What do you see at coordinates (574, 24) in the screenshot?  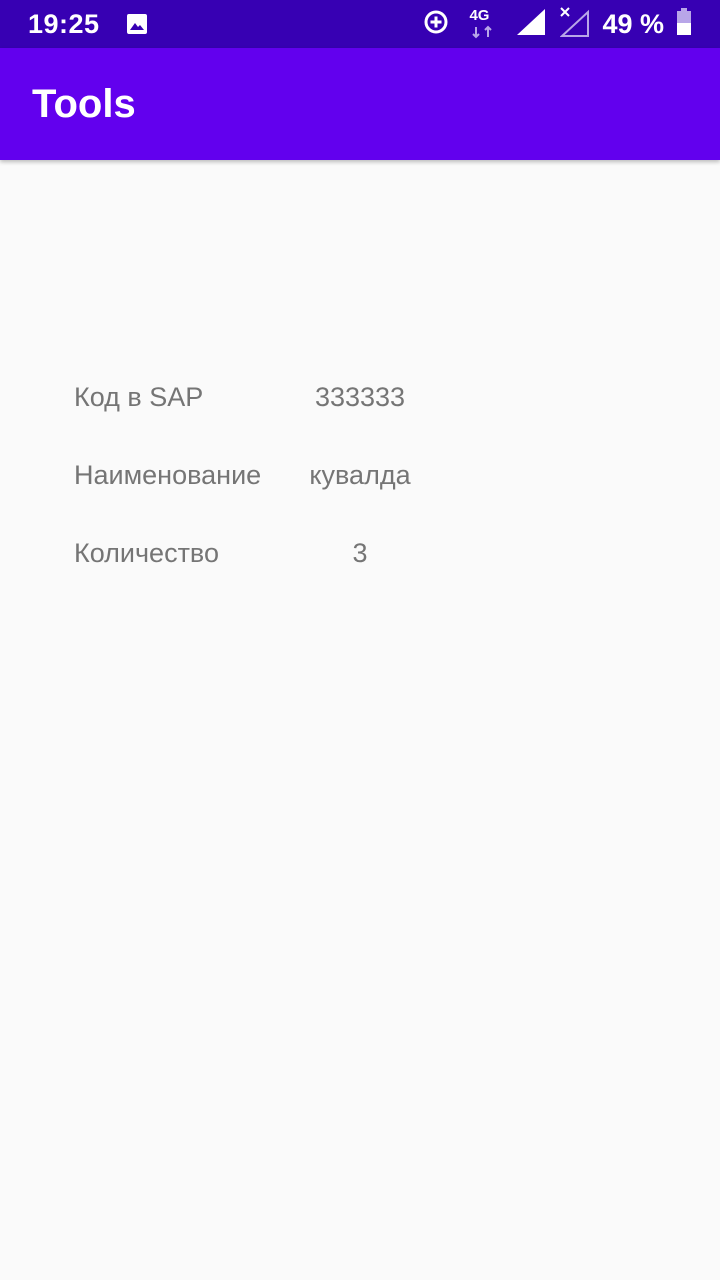 I see `signal-no-service-icon` at bounding box center [574, 24].